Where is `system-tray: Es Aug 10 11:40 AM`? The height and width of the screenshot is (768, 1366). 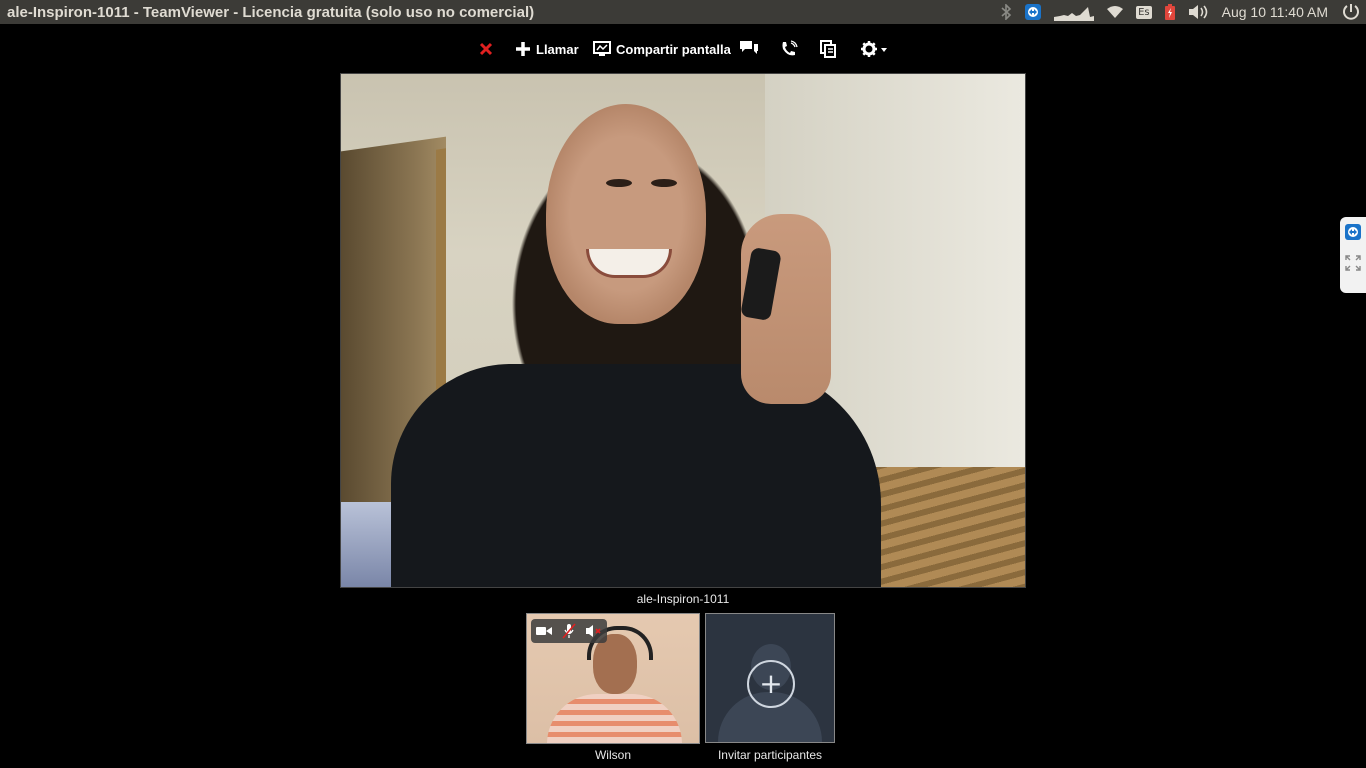 system-tray: Es Aug 10 11:40 AM is located at coordinates (1180, 12).